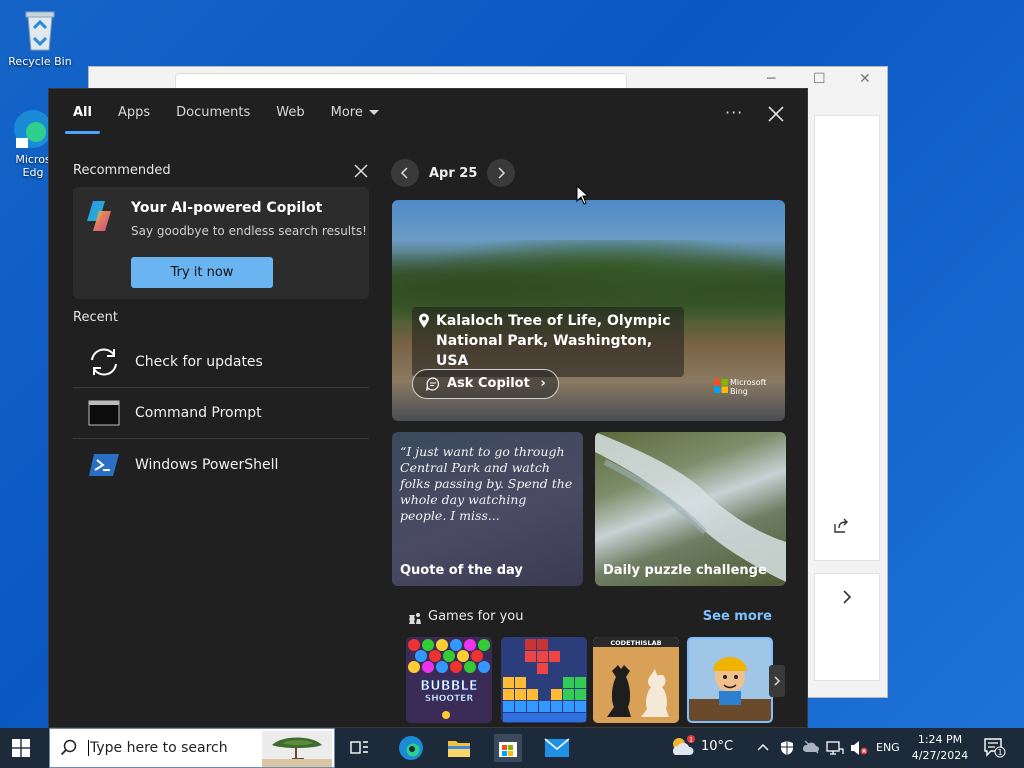 The height and width of the screenshot is (768, 1024). I want to click on see-more-link: See more, so click(737, 616).